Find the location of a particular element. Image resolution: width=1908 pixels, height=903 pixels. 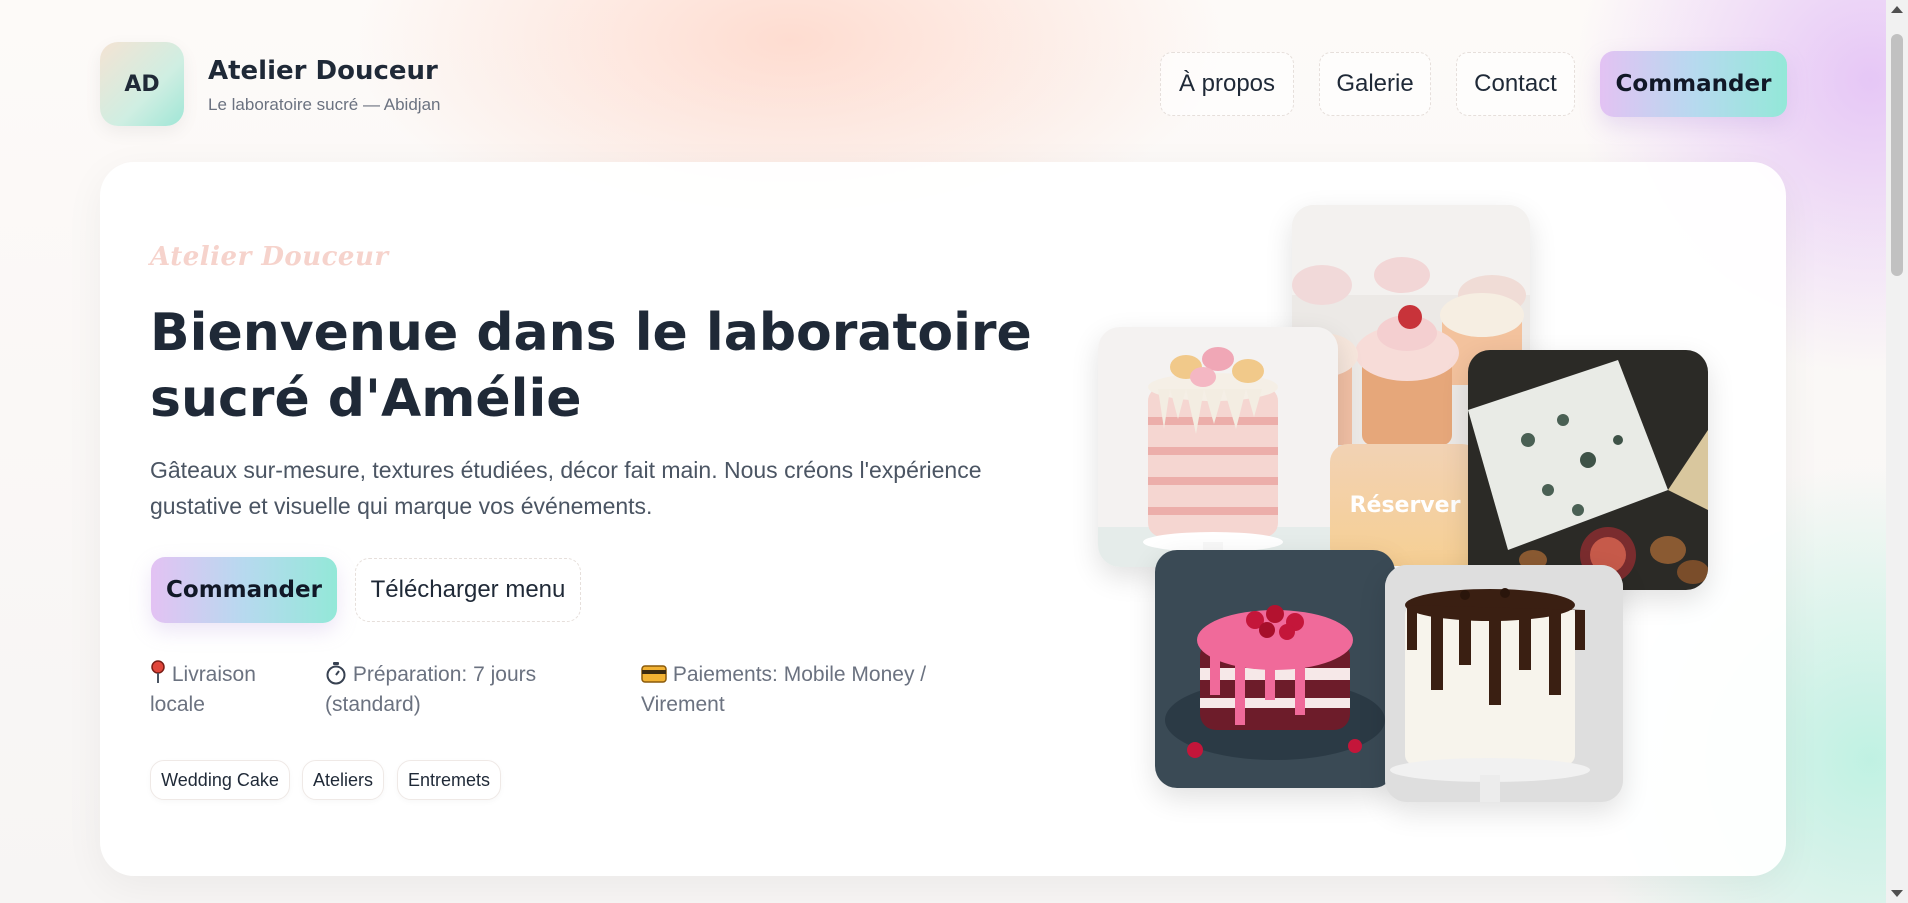

scroll-up-icon is located at coordinates (1897, 9).